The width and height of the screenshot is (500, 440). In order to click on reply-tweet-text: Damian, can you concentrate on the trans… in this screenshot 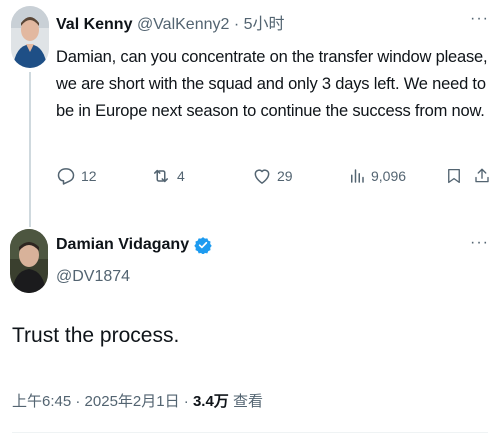, I will do `click(272, 84)`.